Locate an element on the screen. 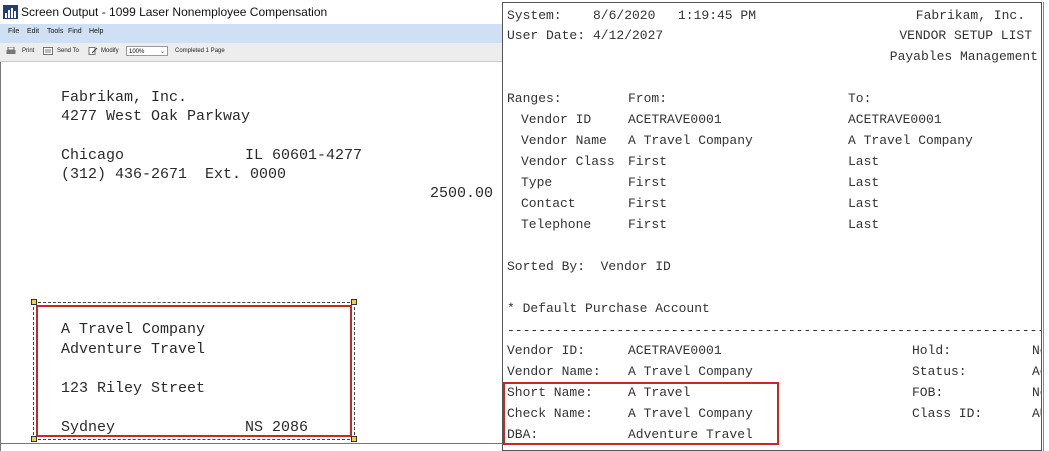 The width and height of the screenshot is (1049, 451). system-date: 8/6/2020 is located at coordinates (624, 15).